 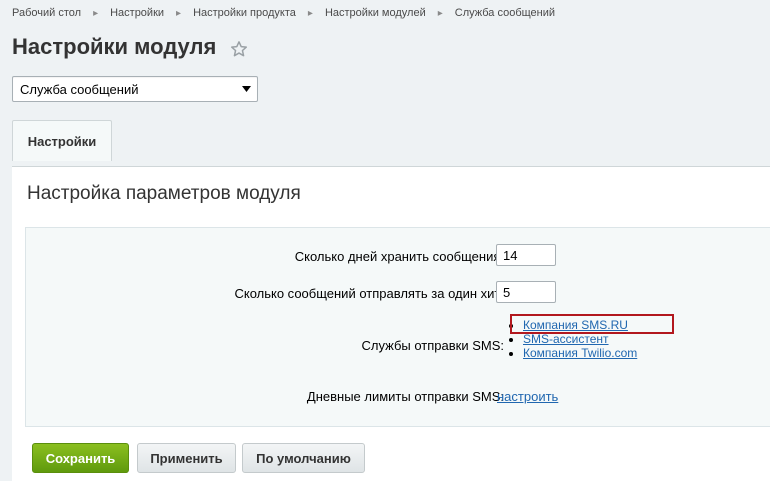 What do you see at coordinates (246, 88) in the screenshot?
I see `triangle-down-icon` at bounding box center [246, 88].